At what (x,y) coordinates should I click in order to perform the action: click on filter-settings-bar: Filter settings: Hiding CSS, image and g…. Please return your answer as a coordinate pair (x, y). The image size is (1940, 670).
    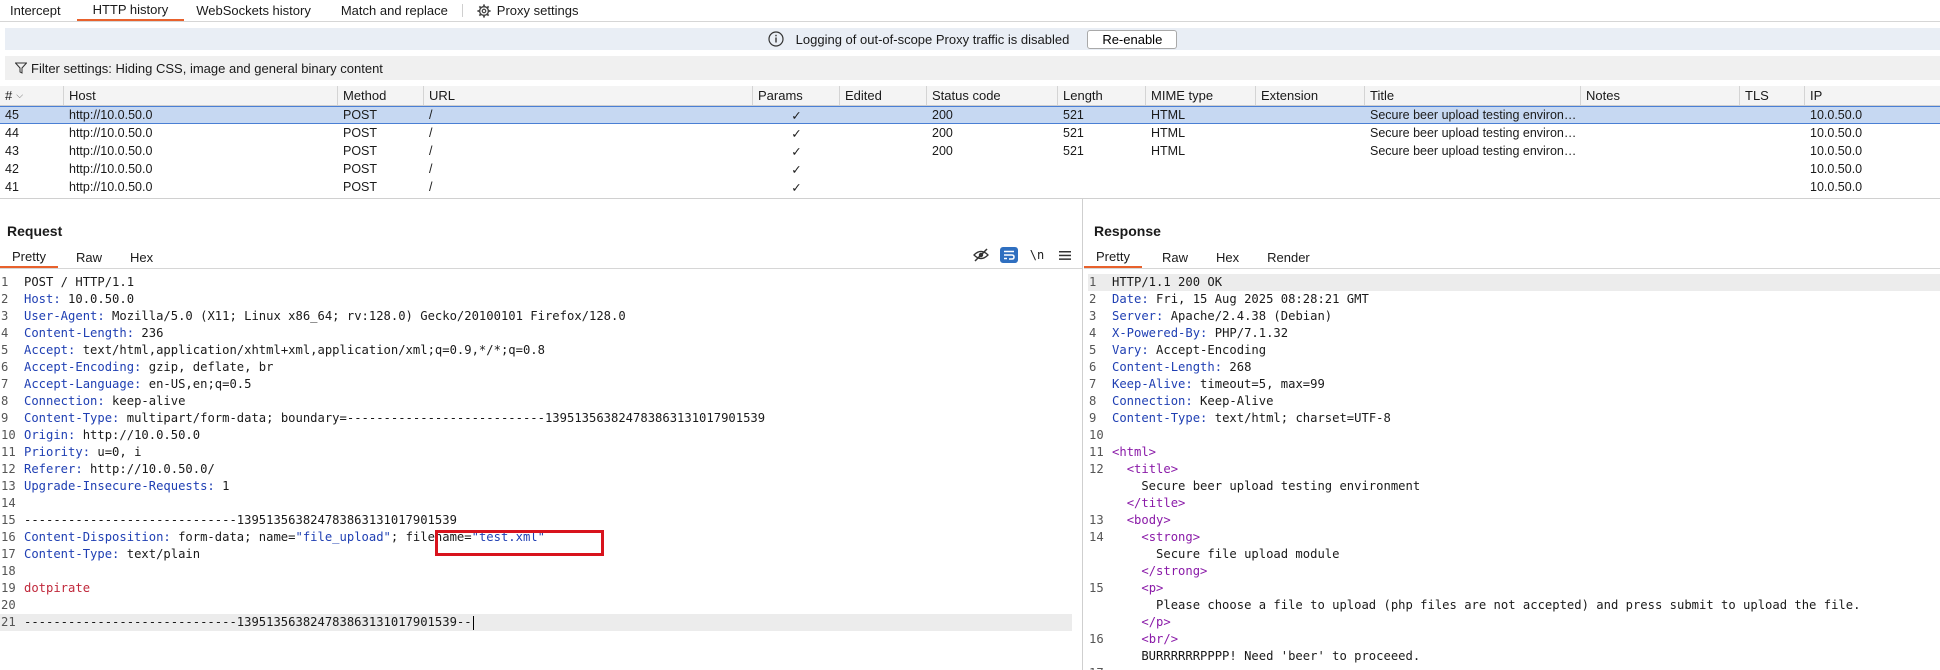
    Looking at the image, I should click on (972, 68).